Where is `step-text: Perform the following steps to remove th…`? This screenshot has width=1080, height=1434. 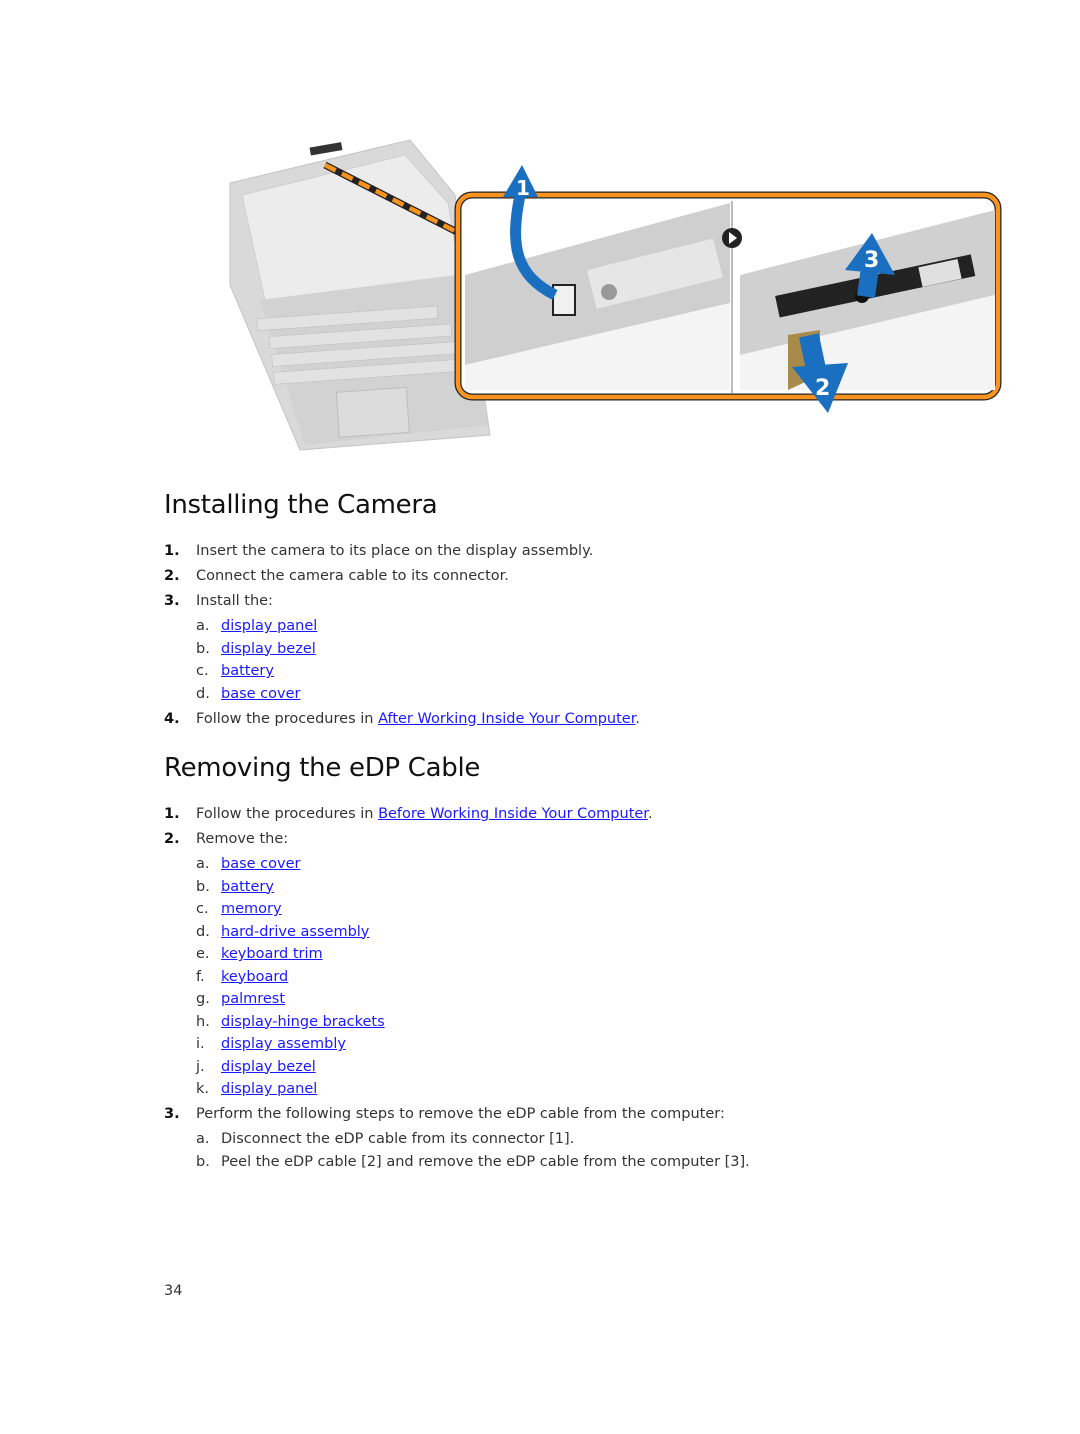
step-text: Perform the following steps to remove th… is located at coordinates (460, 1114).